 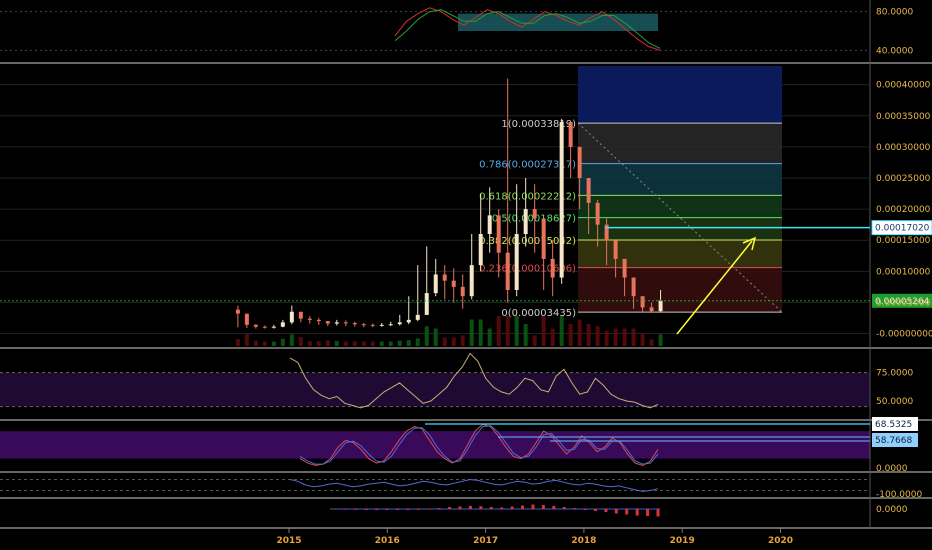 What do you see at coordinates (780, 541) in the screenshot?
I see `x-tick-label: 2020` at bounding box center [780, 541].